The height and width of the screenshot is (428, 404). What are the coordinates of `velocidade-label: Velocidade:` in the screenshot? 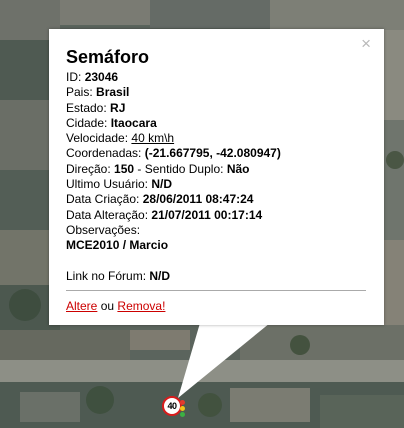 It's located at (97, 138).